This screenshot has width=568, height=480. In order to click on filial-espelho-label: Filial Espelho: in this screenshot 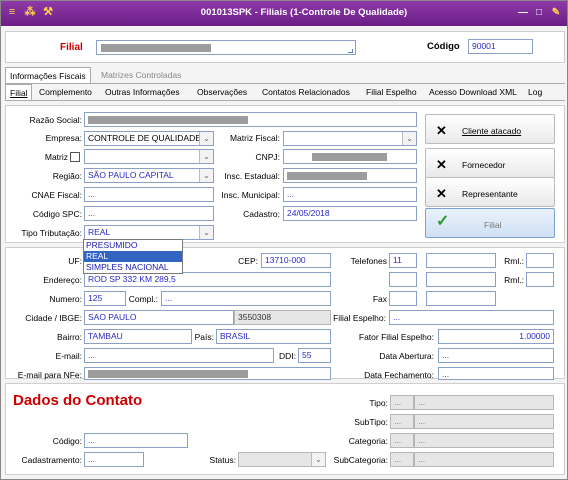, I will do `click(359, 318)`.